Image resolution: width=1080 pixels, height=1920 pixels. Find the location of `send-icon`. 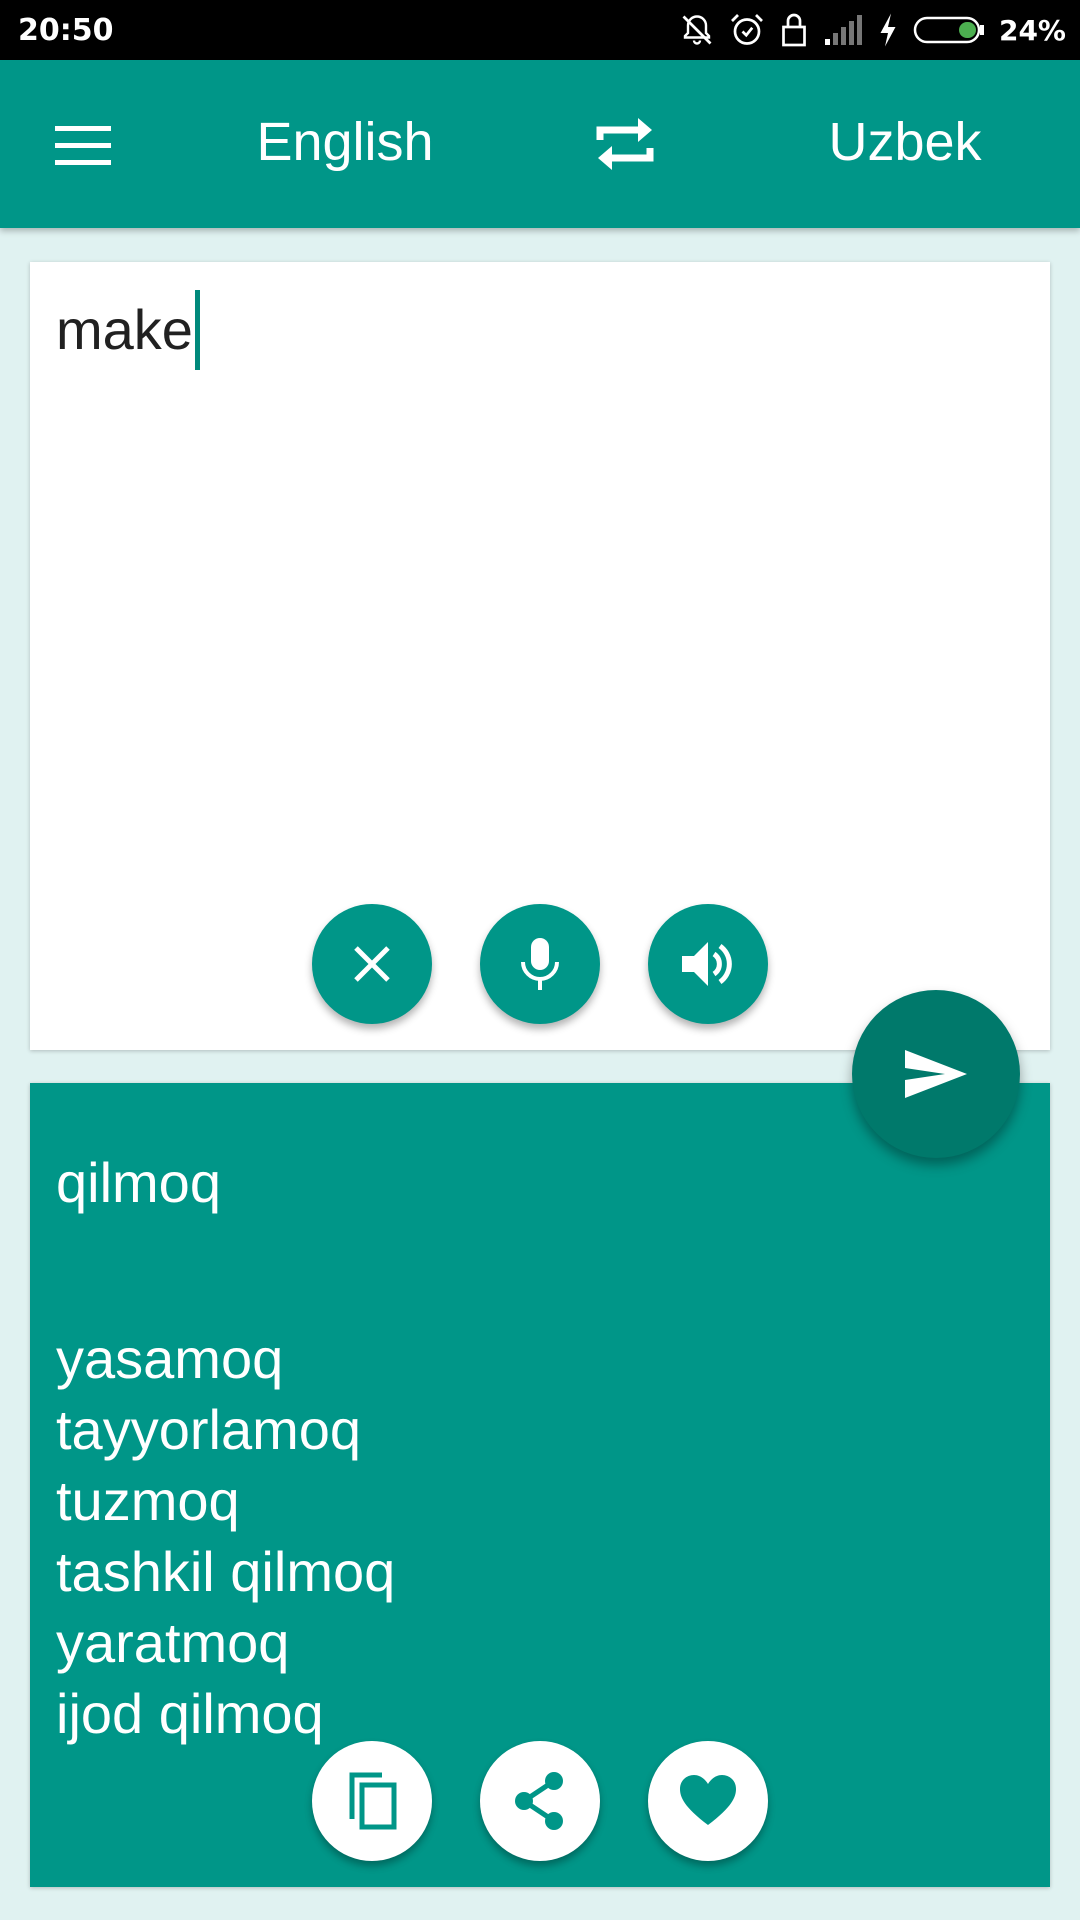

send-icon is located at coordinates (936, 1074).